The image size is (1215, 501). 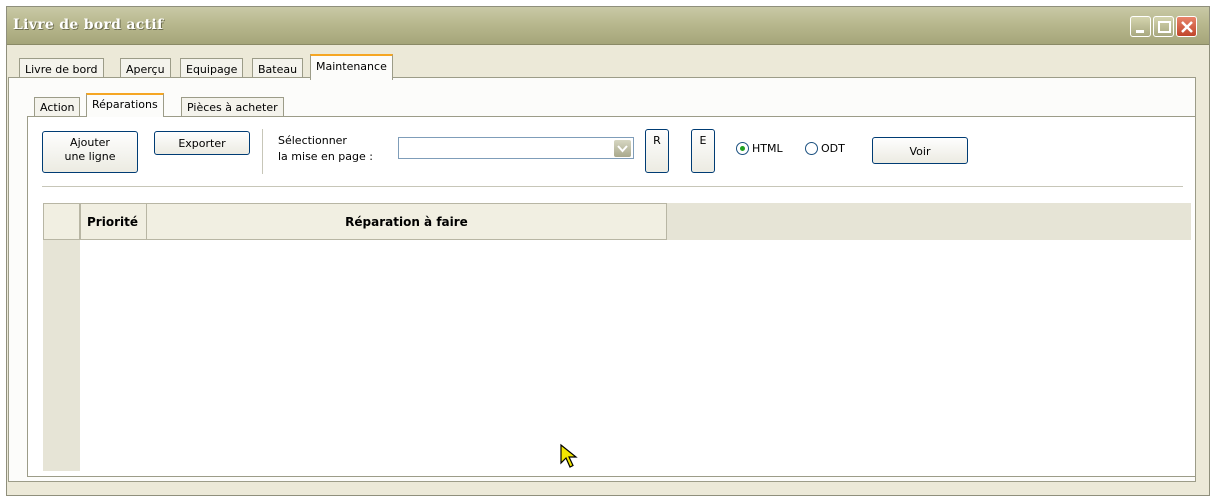 I want to click on toolbar-separator, so click(x=262, y=151).